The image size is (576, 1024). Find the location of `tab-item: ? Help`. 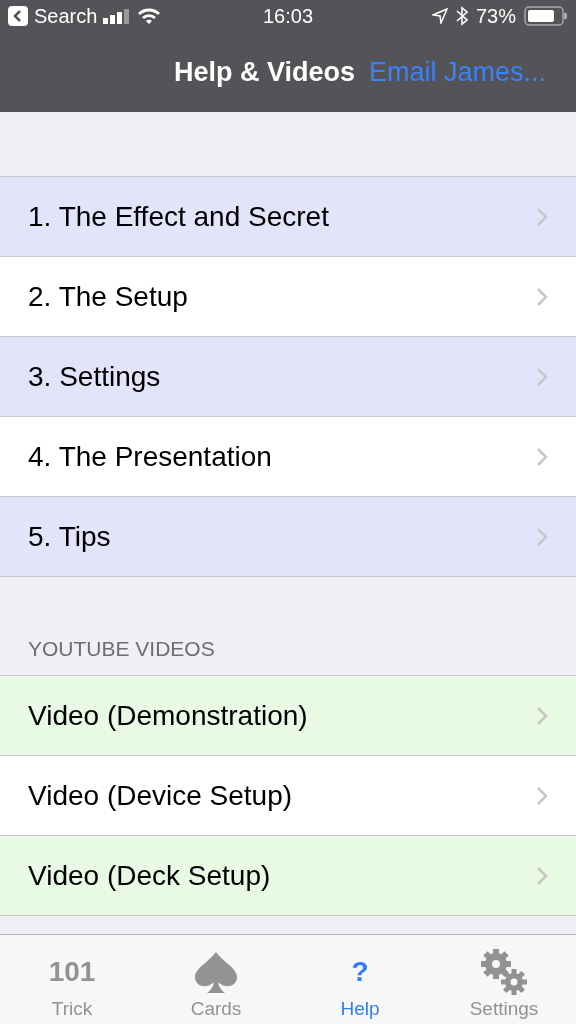

tab-item: ? Help is located at coordinates (360, 979).